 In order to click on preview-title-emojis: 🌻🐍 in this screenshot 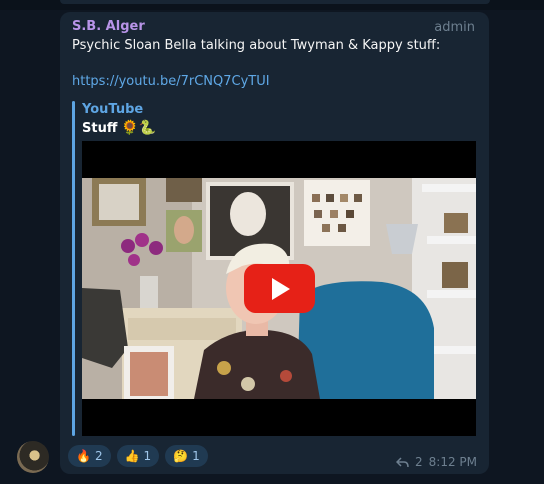, I will do `click(139, 128)`.